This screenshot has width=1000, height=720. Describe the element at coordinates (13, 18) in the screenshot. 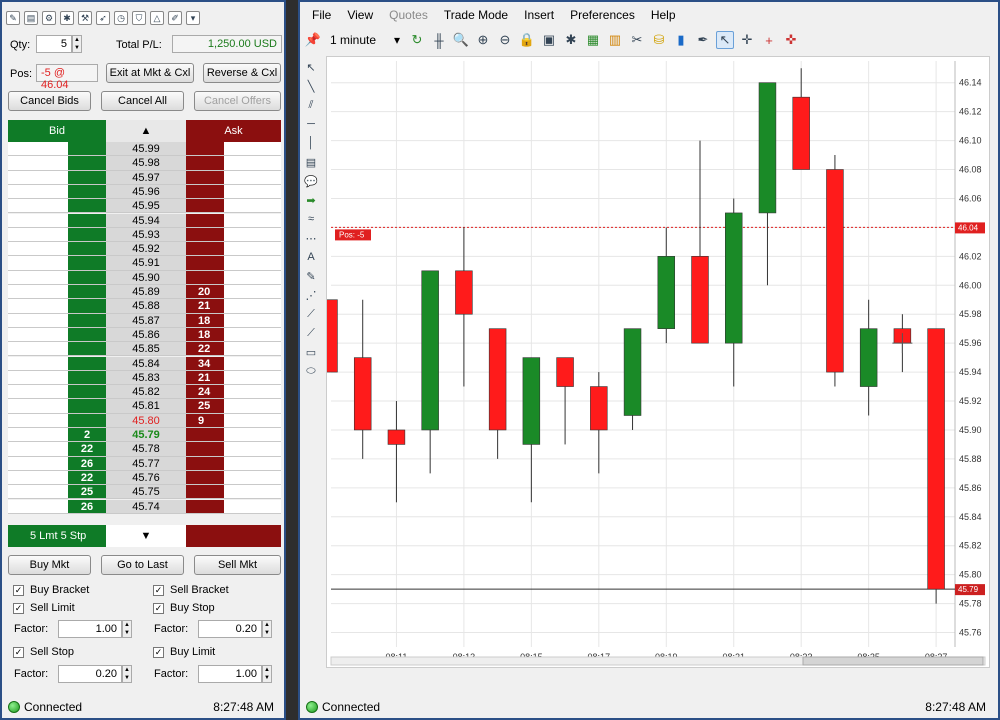

I see `pencil-icon: ✎` at that location.